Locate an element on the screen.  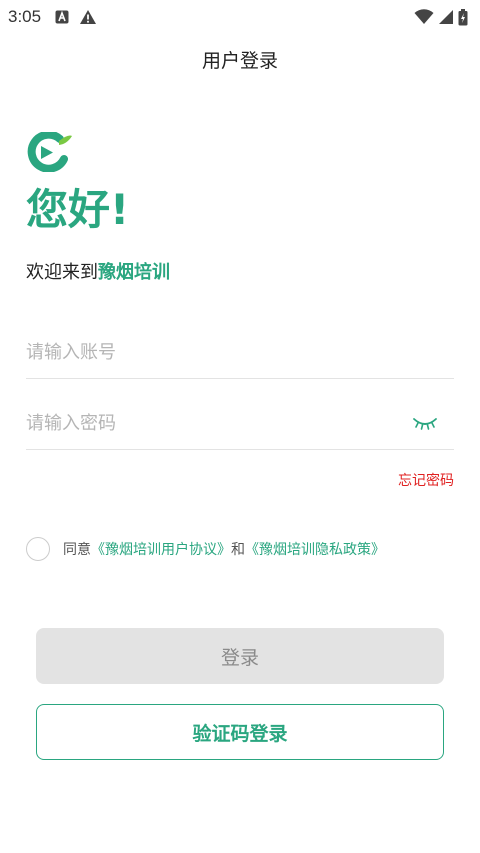
status-time: 3:05 is located at coordinates (25, 16).